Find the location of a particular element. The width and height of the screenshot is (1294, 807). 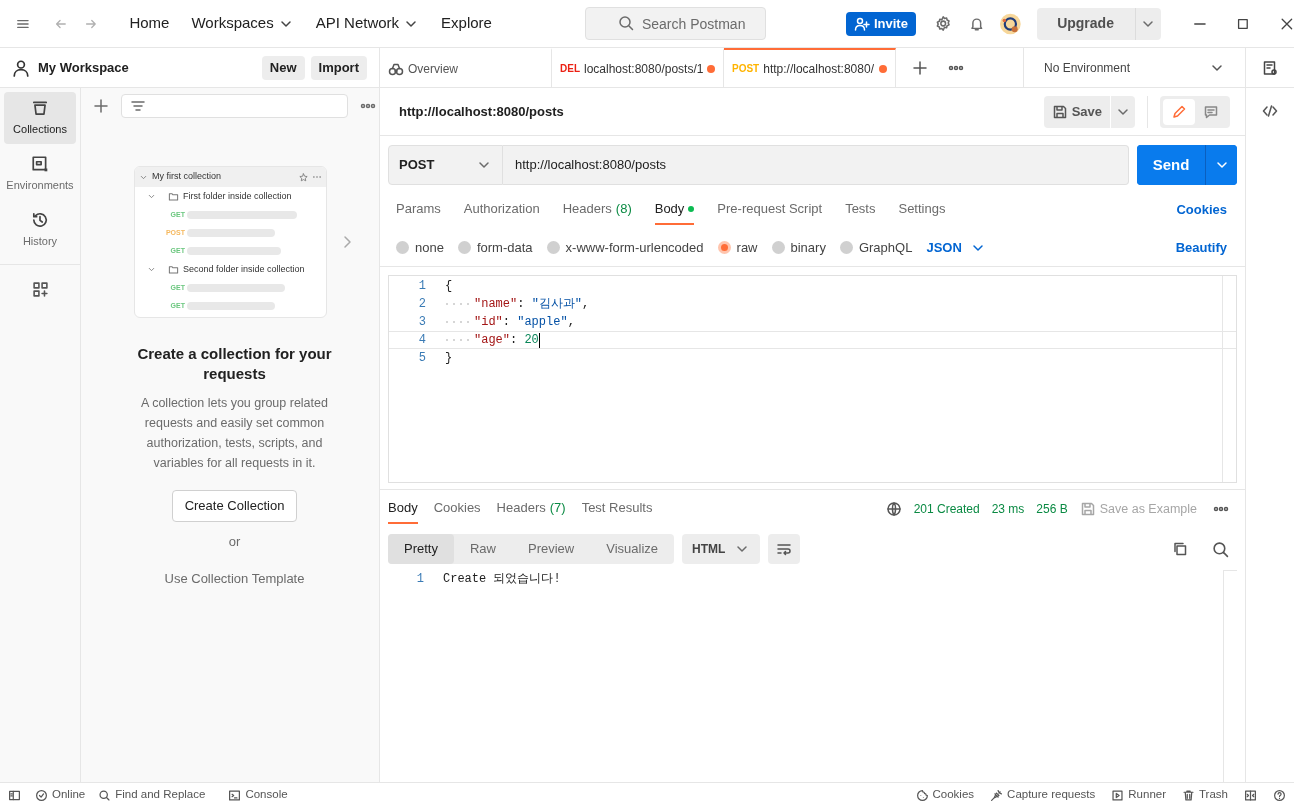

folder-name: Second folder inside collection is located at coordinates (244, 269).